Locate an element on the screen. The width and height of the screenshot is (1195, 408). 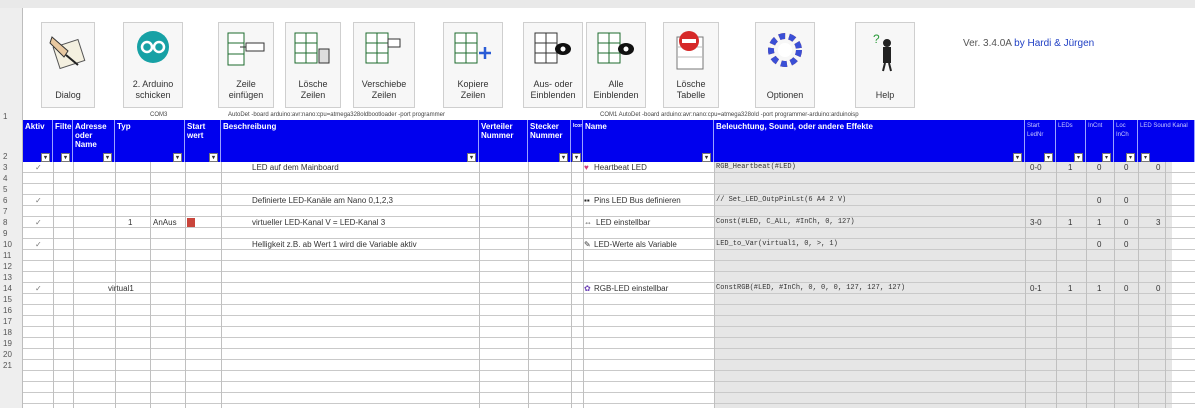
cell-startled: 3-0 is located at coordinates (1036, 222).